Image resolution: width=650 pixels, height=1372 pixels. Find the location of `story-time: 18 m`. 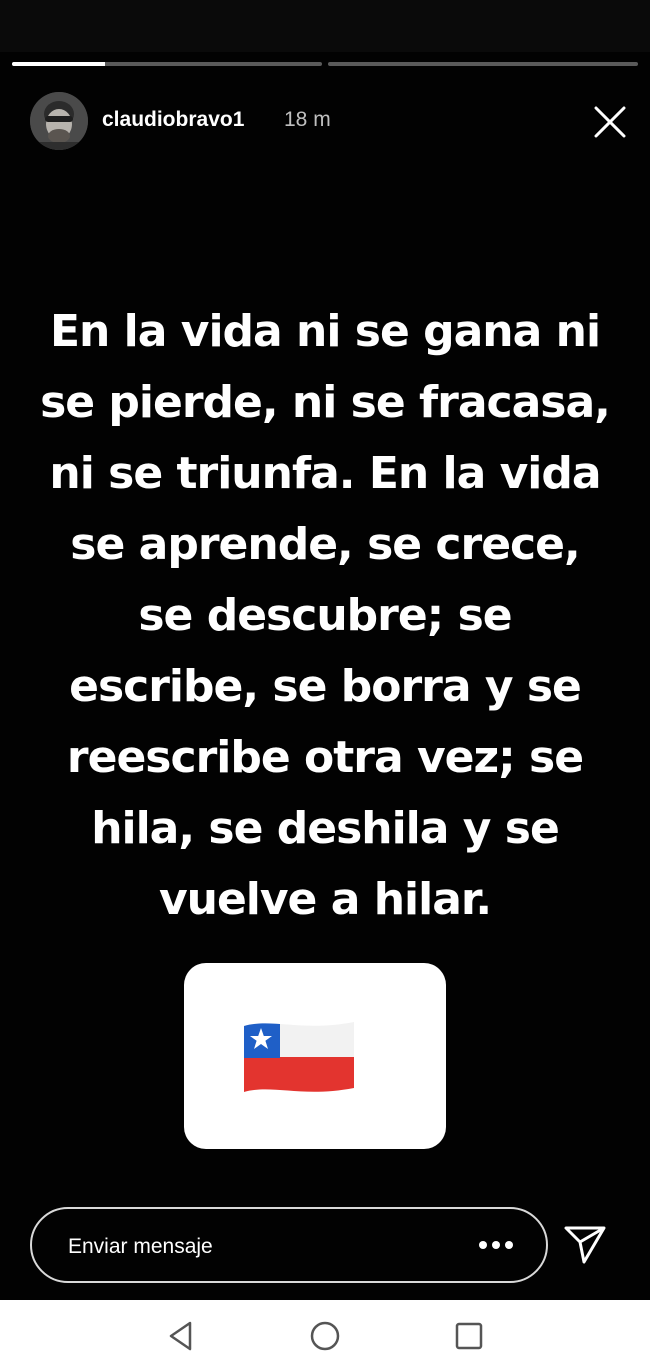

story-time: 18 m is located at coordinates (307, 119).